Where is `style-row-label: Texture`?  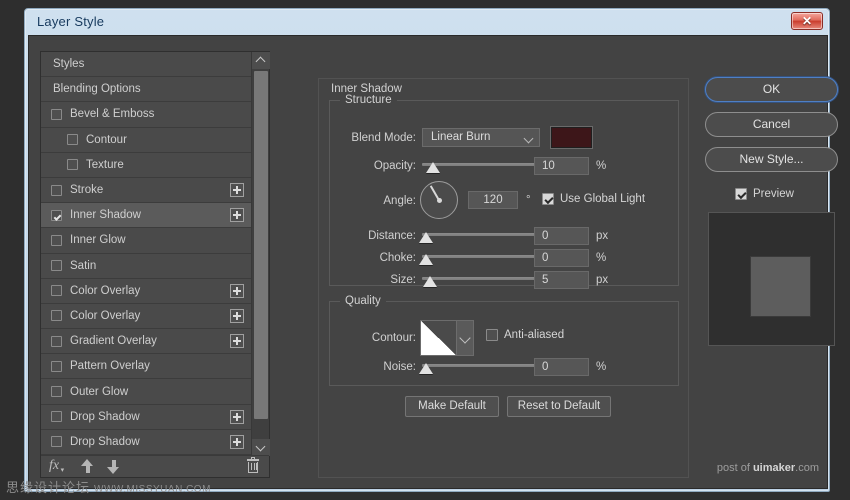 style-row-label: Texture is located at coordinates (105, 164).